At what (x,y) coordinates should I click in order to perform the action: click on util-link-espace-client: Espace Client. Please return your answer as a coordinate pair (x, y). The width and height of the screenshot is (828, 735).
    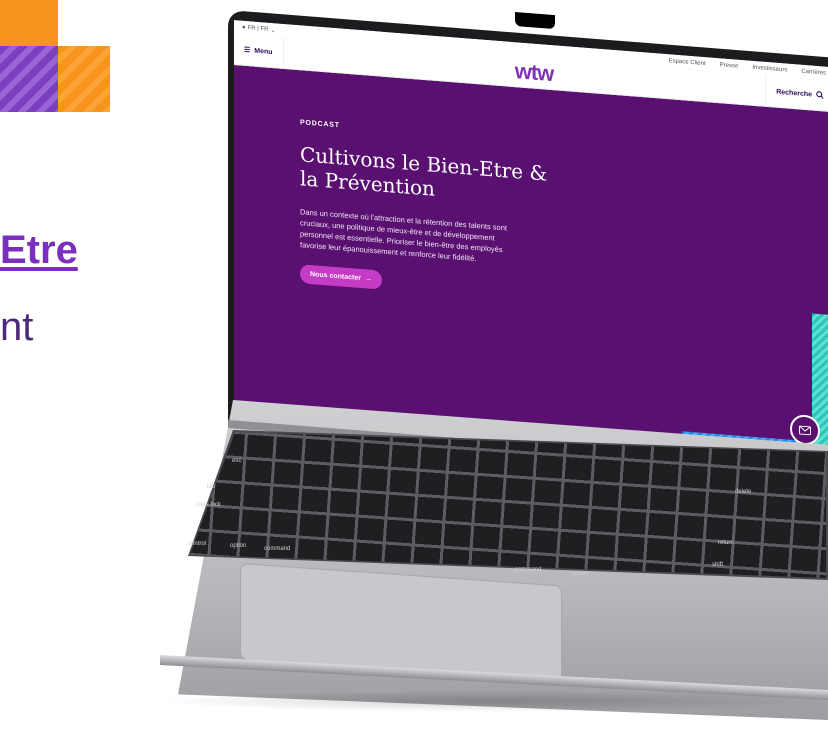
    Looking at the image, I should click on (687, 62).